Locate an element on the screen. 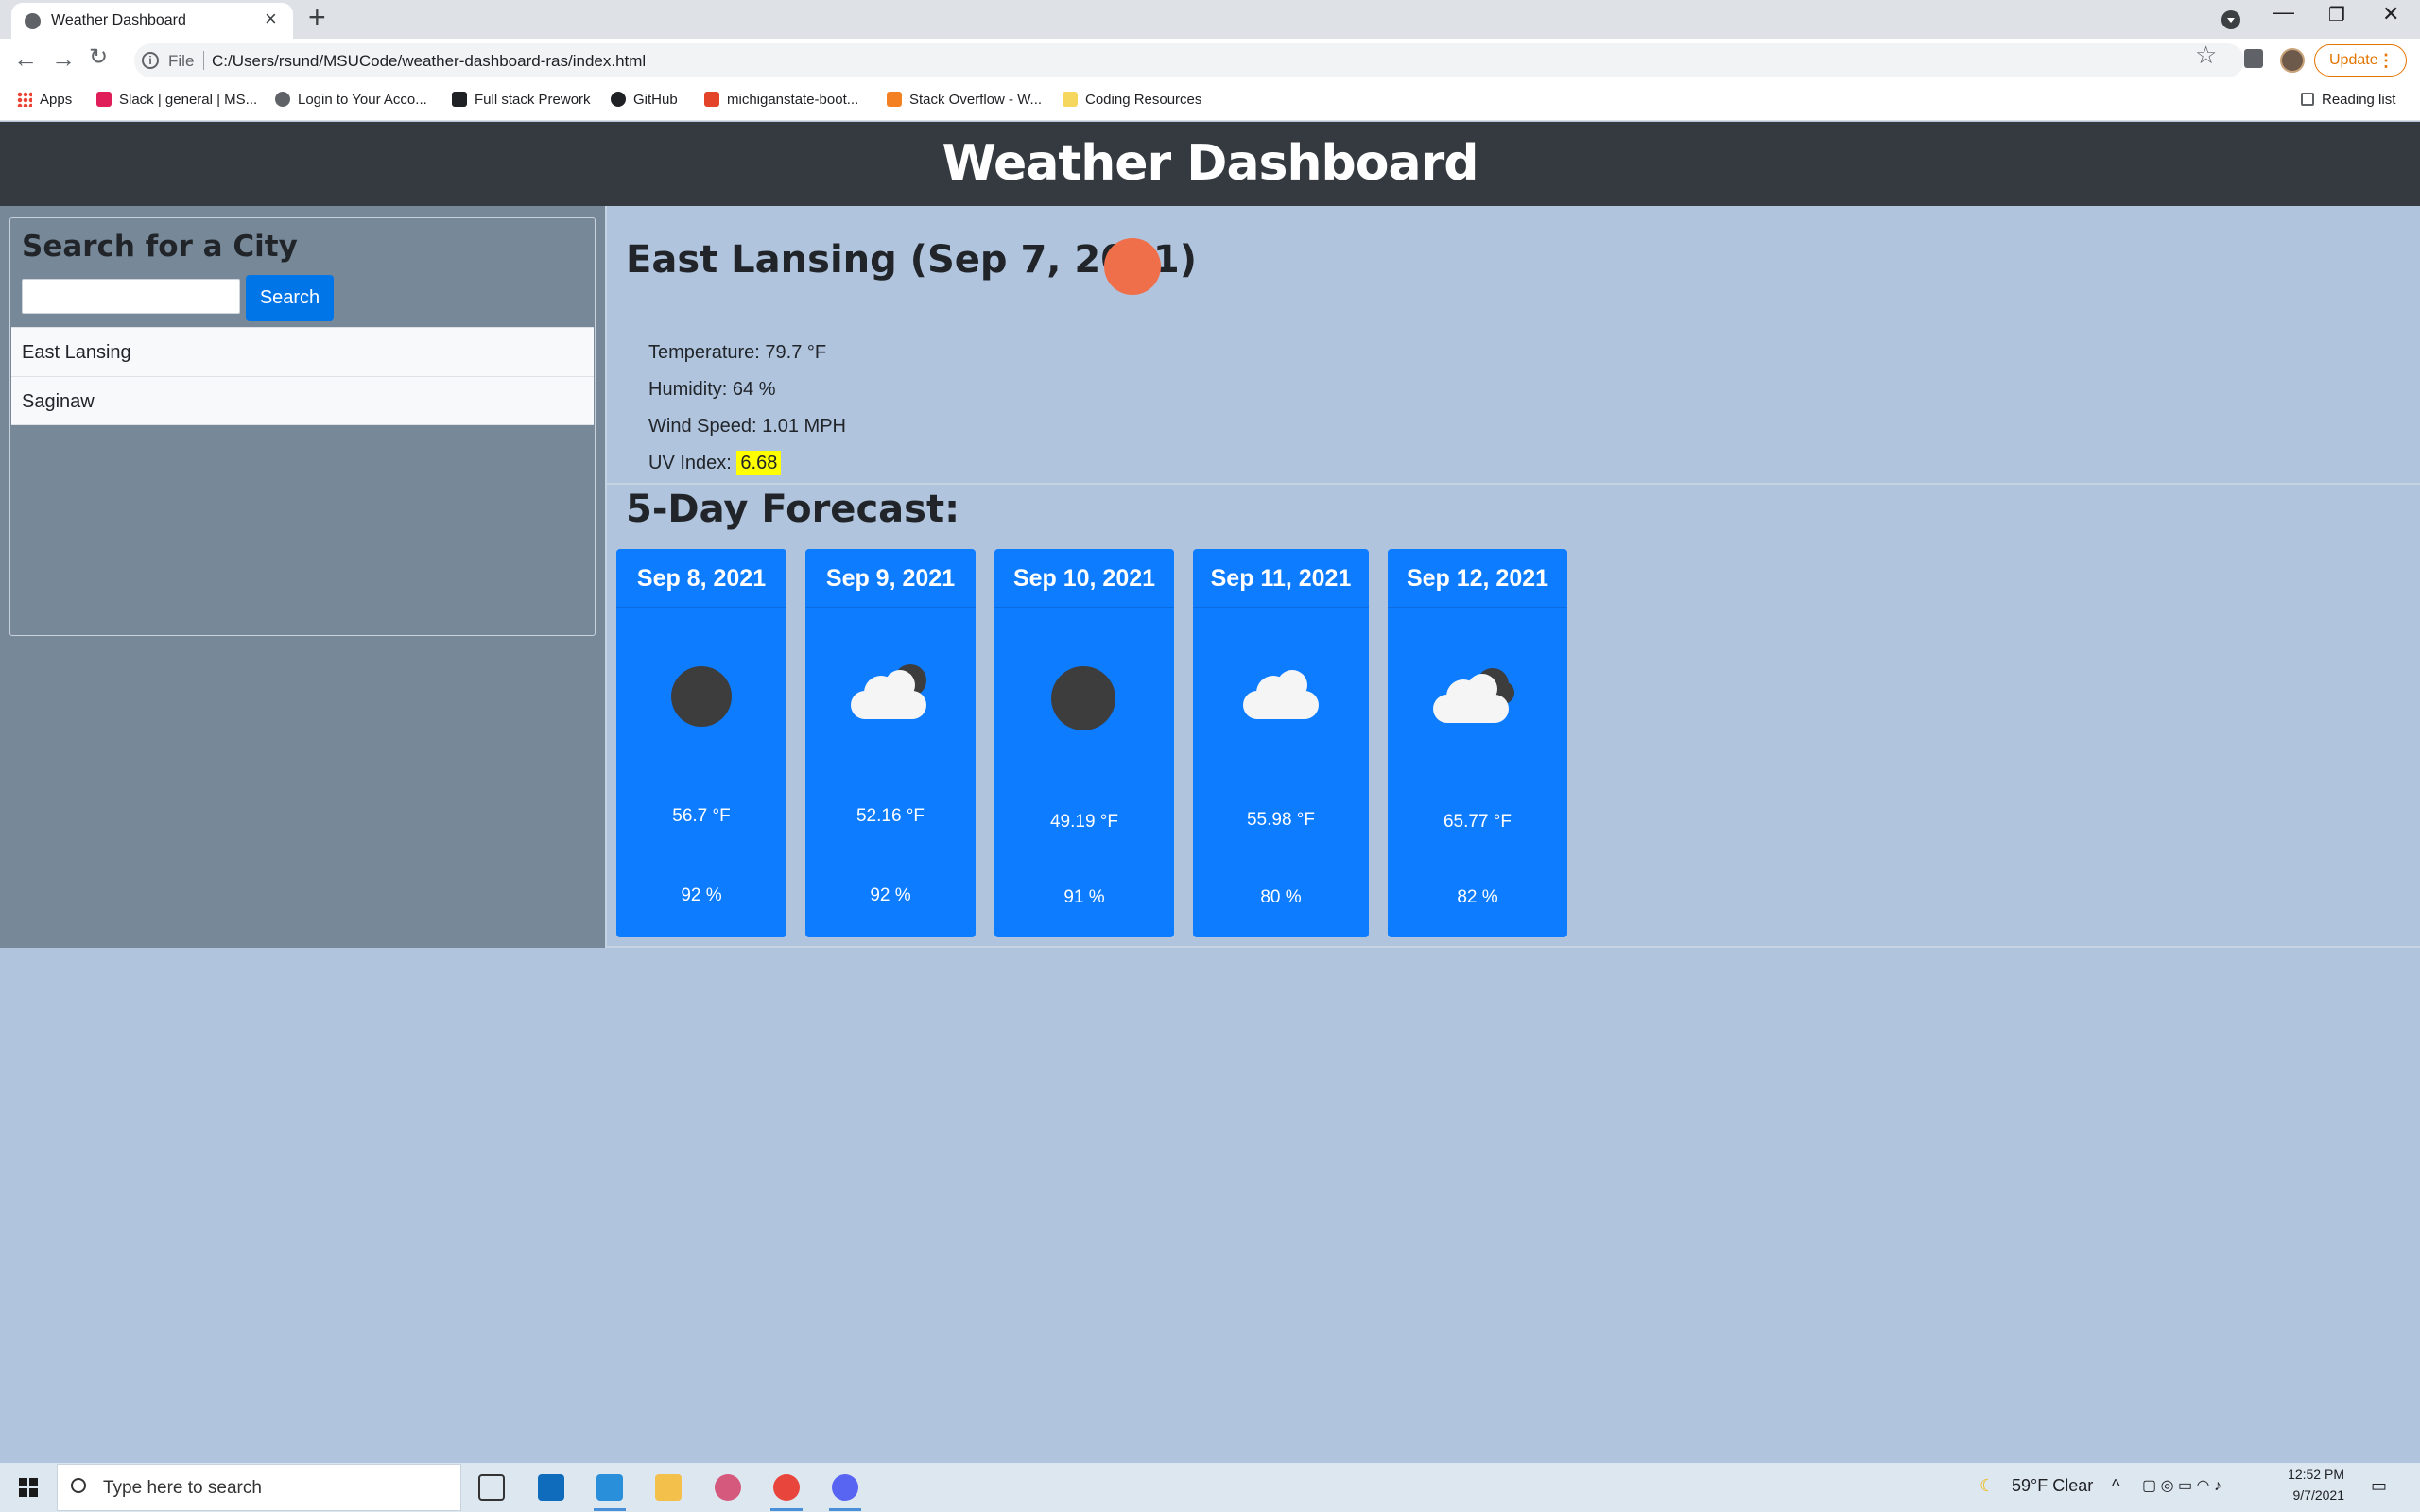 The width and height of the screenshot is (2420, 1512). minimize-icon: — is located at coordinates (2283, 12).